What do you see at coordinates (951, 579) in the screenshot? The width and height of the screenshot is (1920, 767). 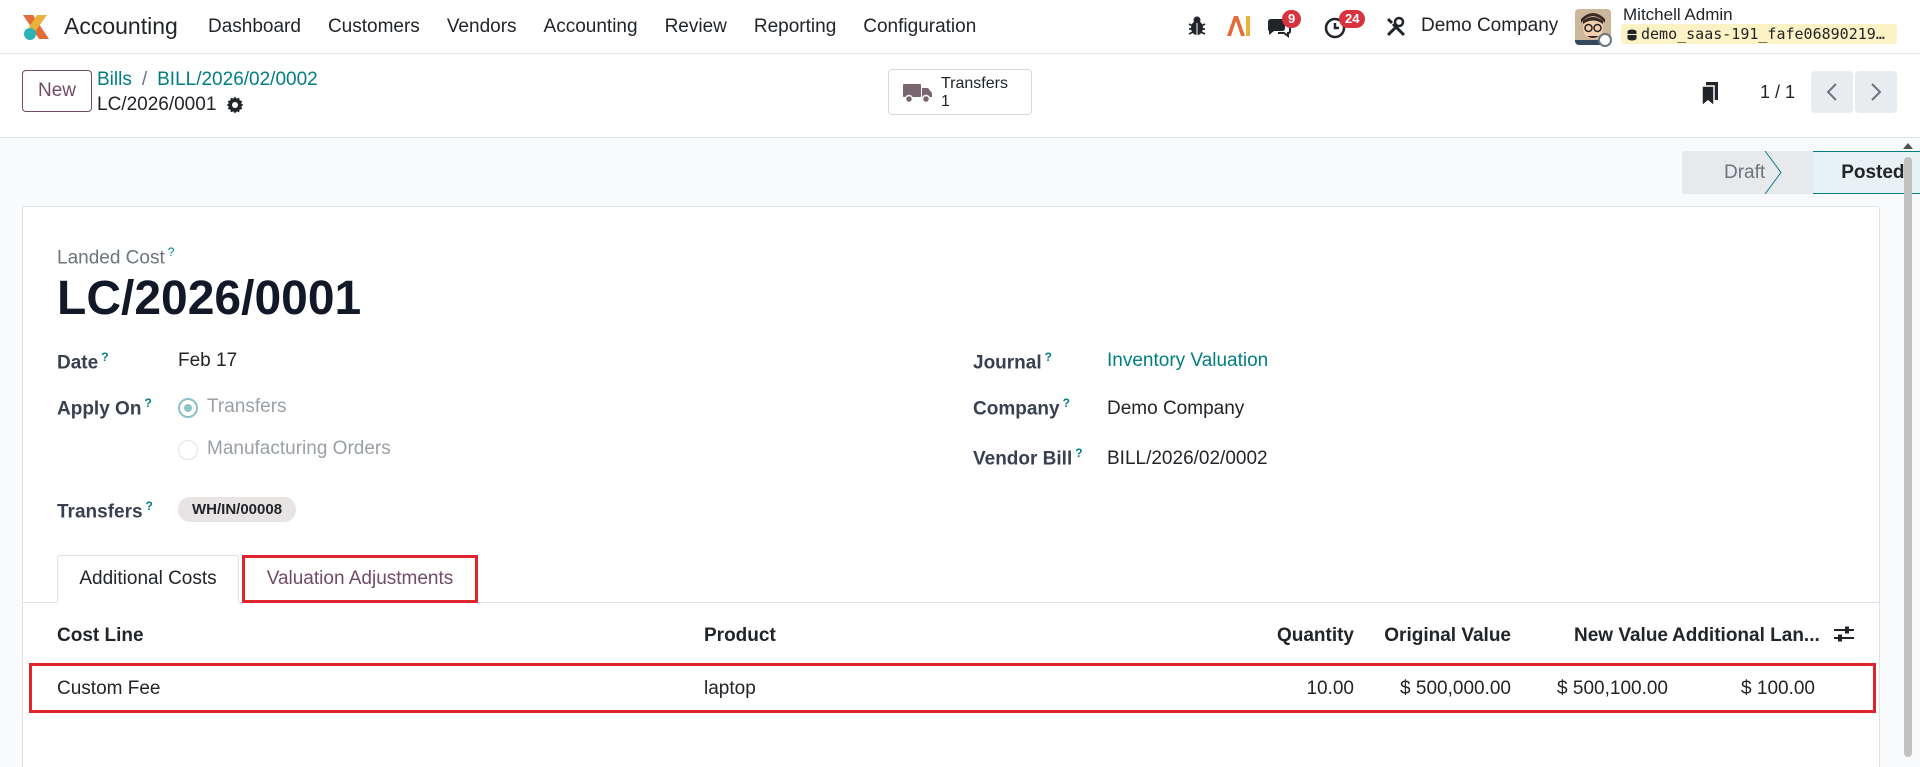 I see `notebook-tabs: Additional Costs Valuation Adjustments` at bounding box center [951, 579].